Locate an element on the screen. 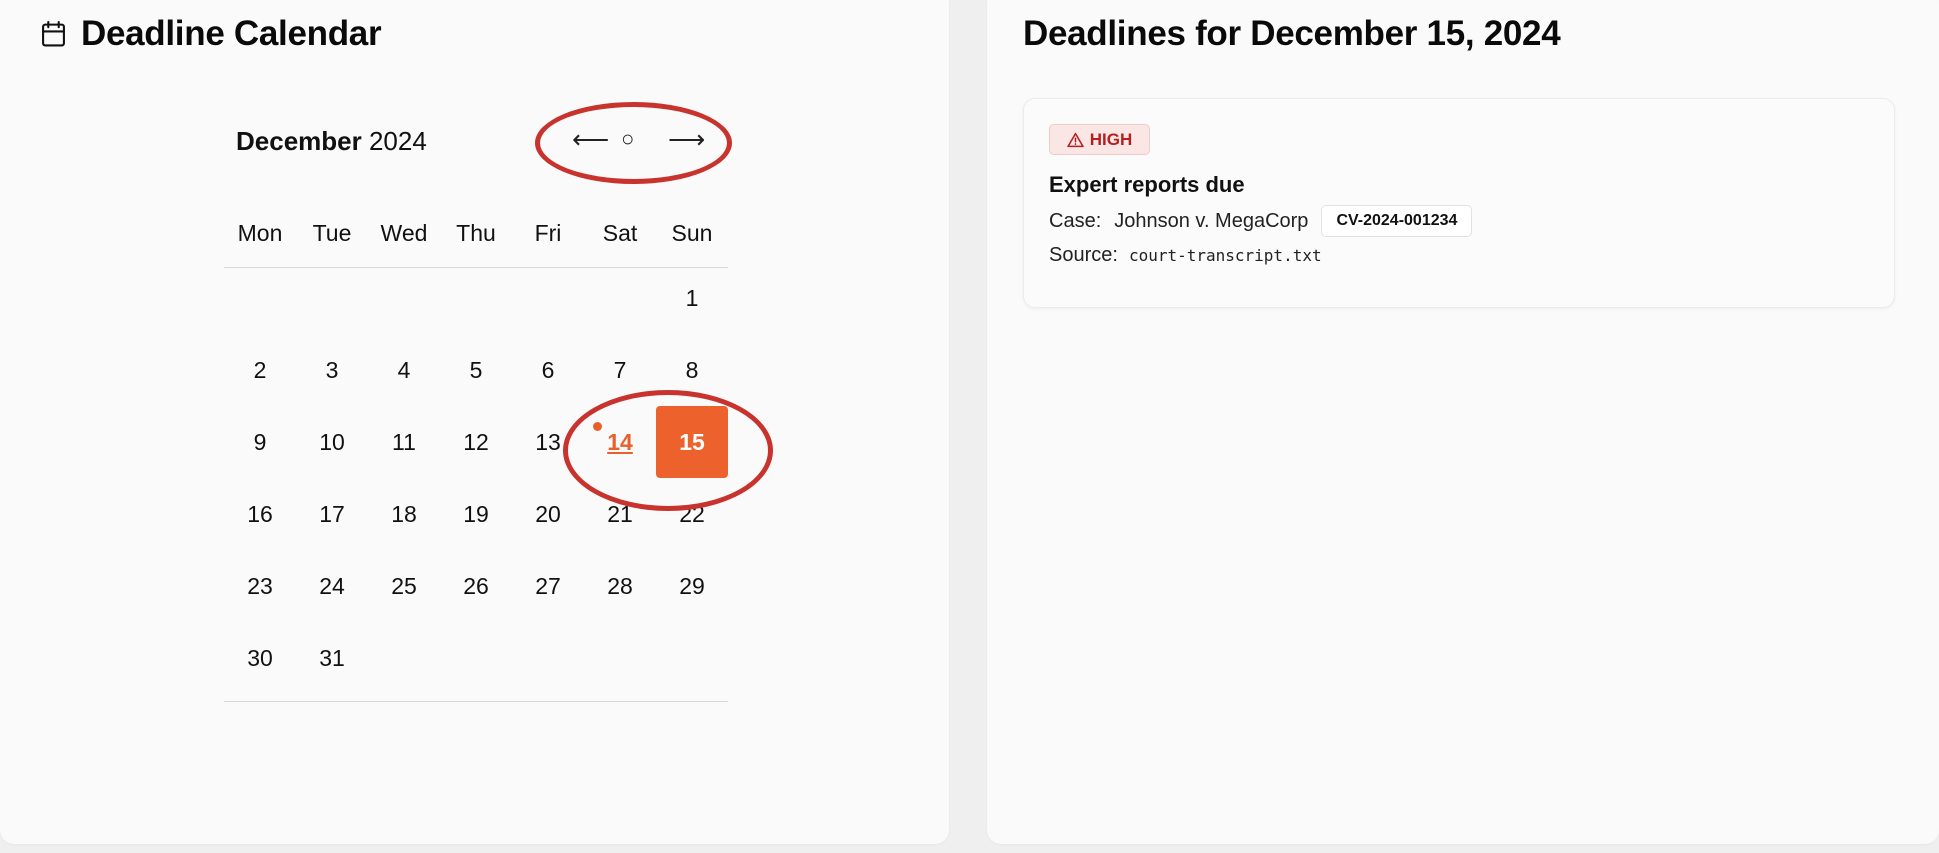  calendar-day-17: 17 is located at coordinates (332, 514).